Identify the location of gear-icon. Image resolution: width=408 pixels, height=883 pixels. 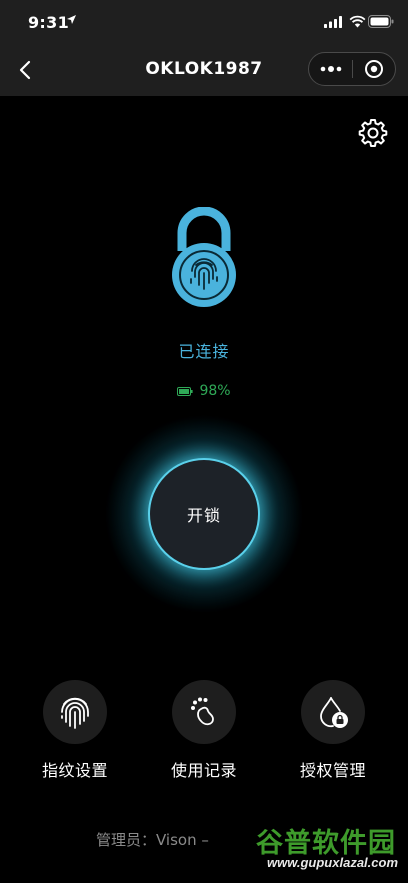
(373, 133).